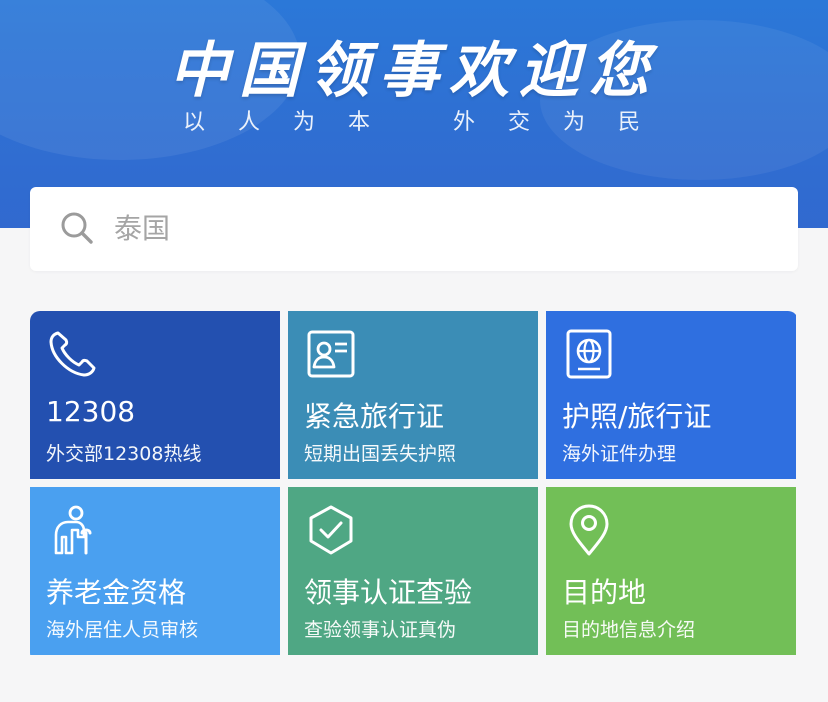  I want to click on tile-passport-travel-document: 护照/旅行证 海外证件办理, so click(671, 395).